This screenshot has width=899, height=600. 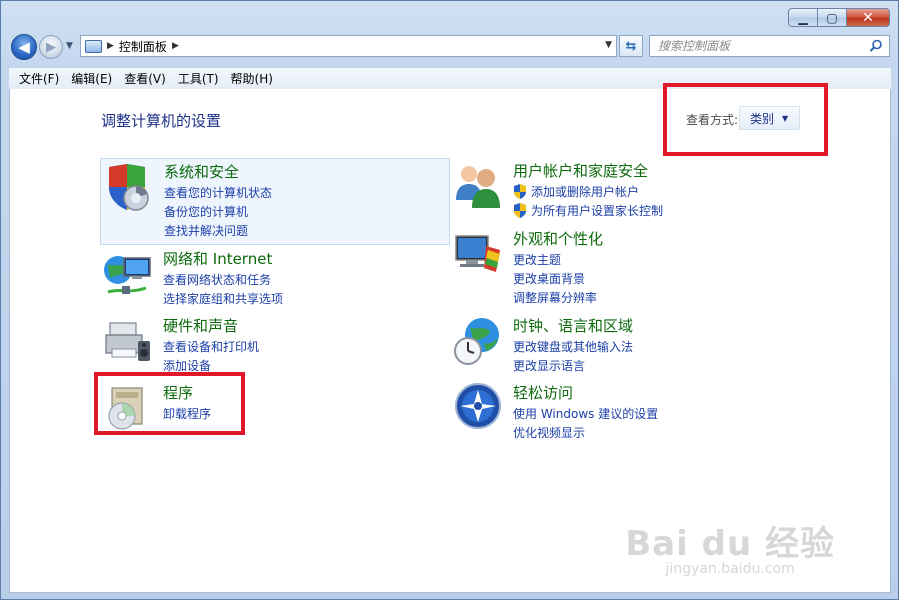 I want to click on category-links: 查看您的计算机状态 备份您的计算机 查找并解决问题, so click(x=218, y=211).